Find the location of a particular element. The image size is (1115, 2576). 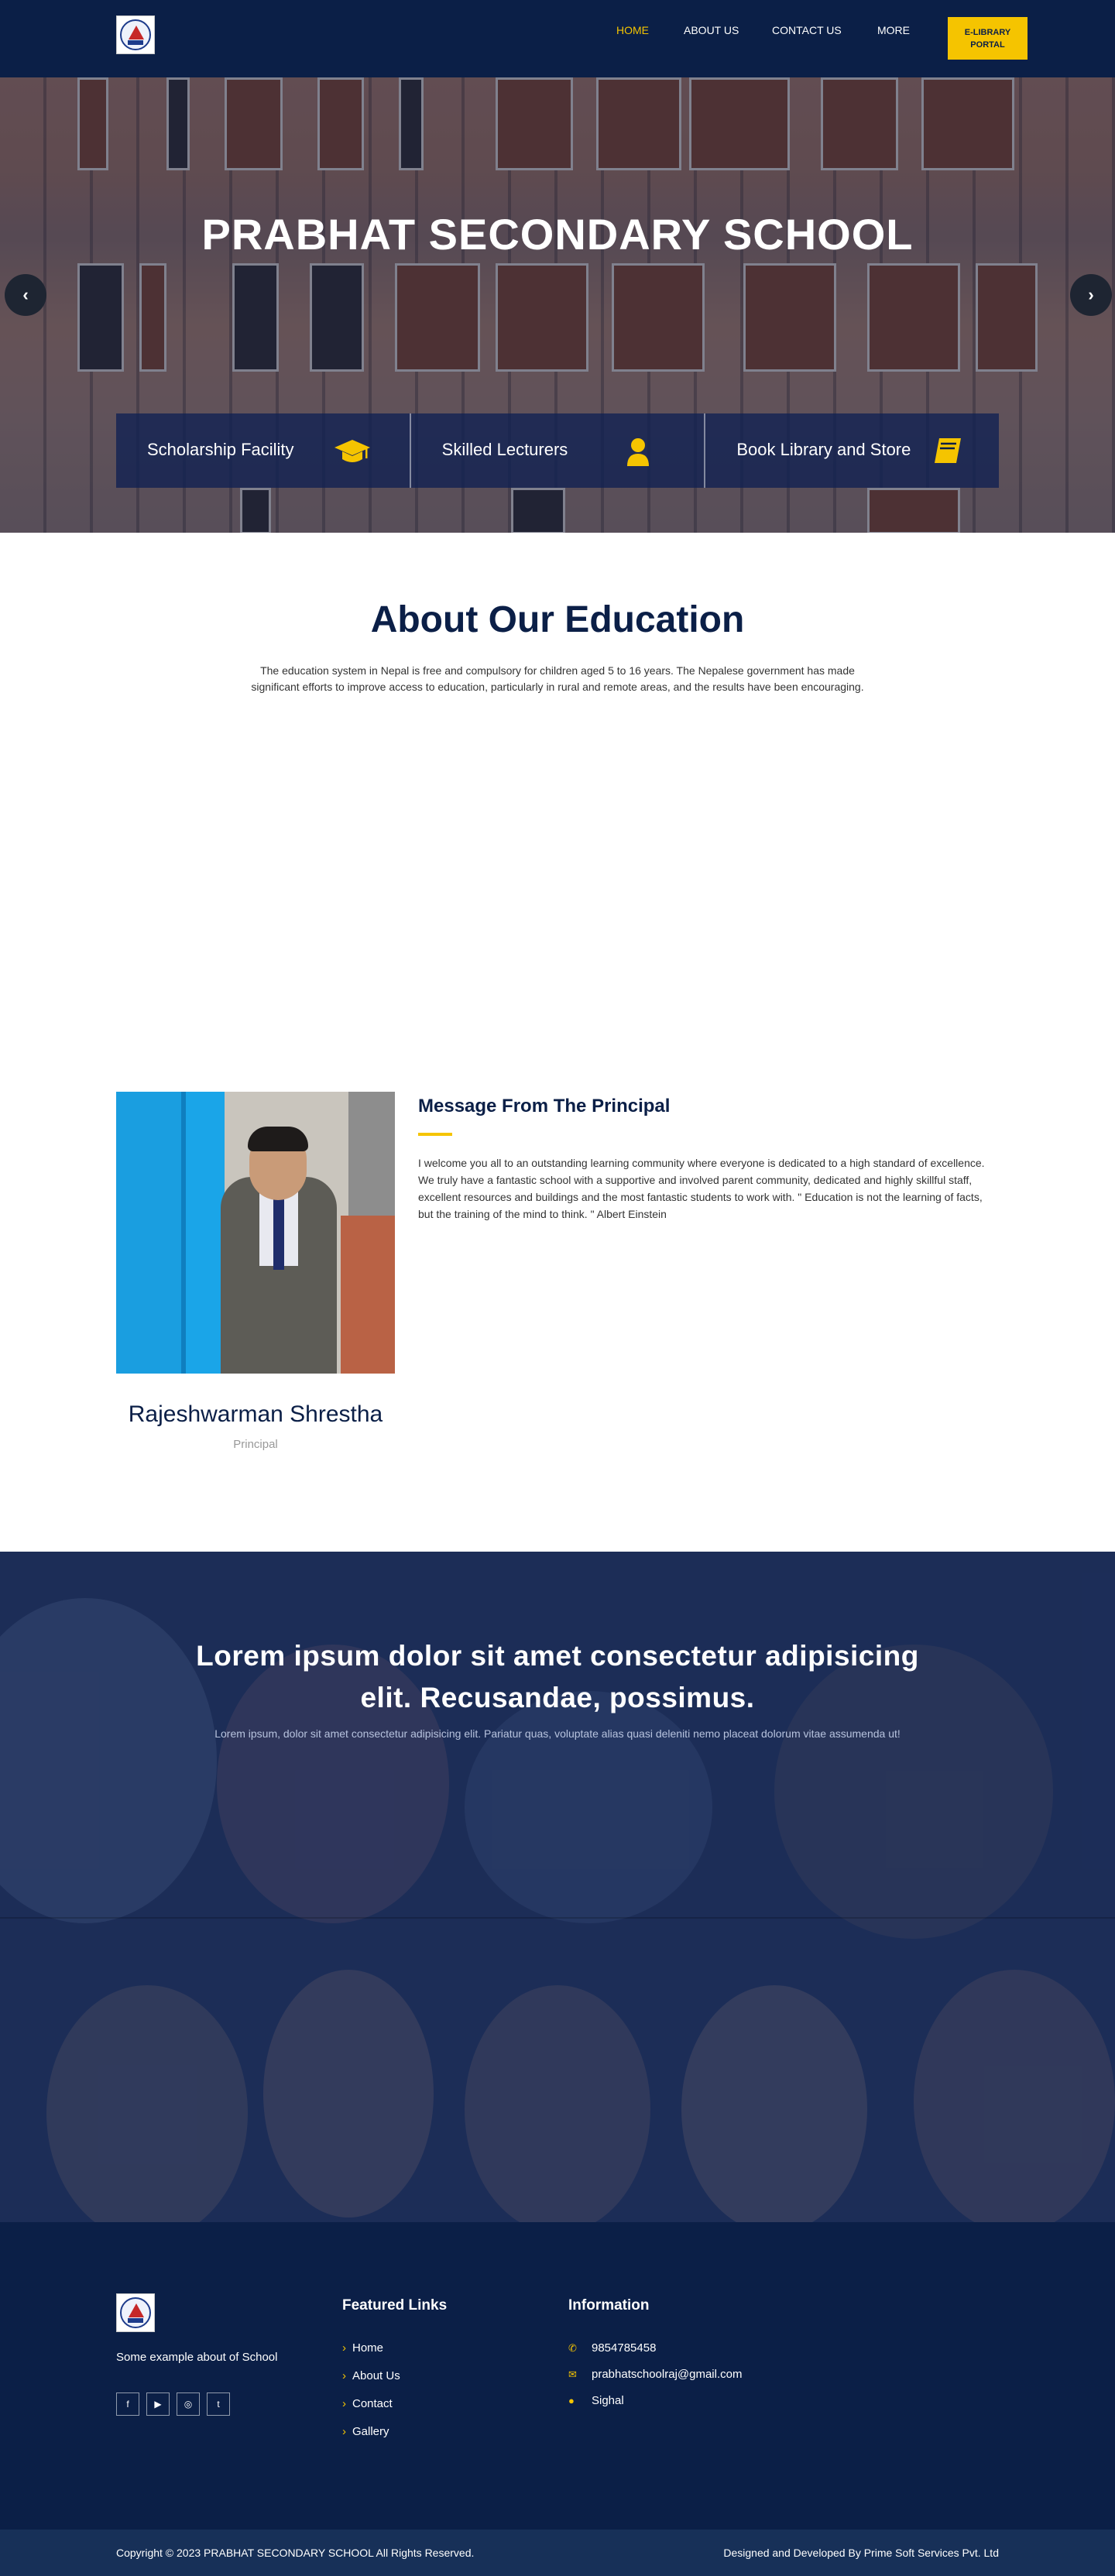

footer-link-label: Home is located at coordinates (368, 2348).